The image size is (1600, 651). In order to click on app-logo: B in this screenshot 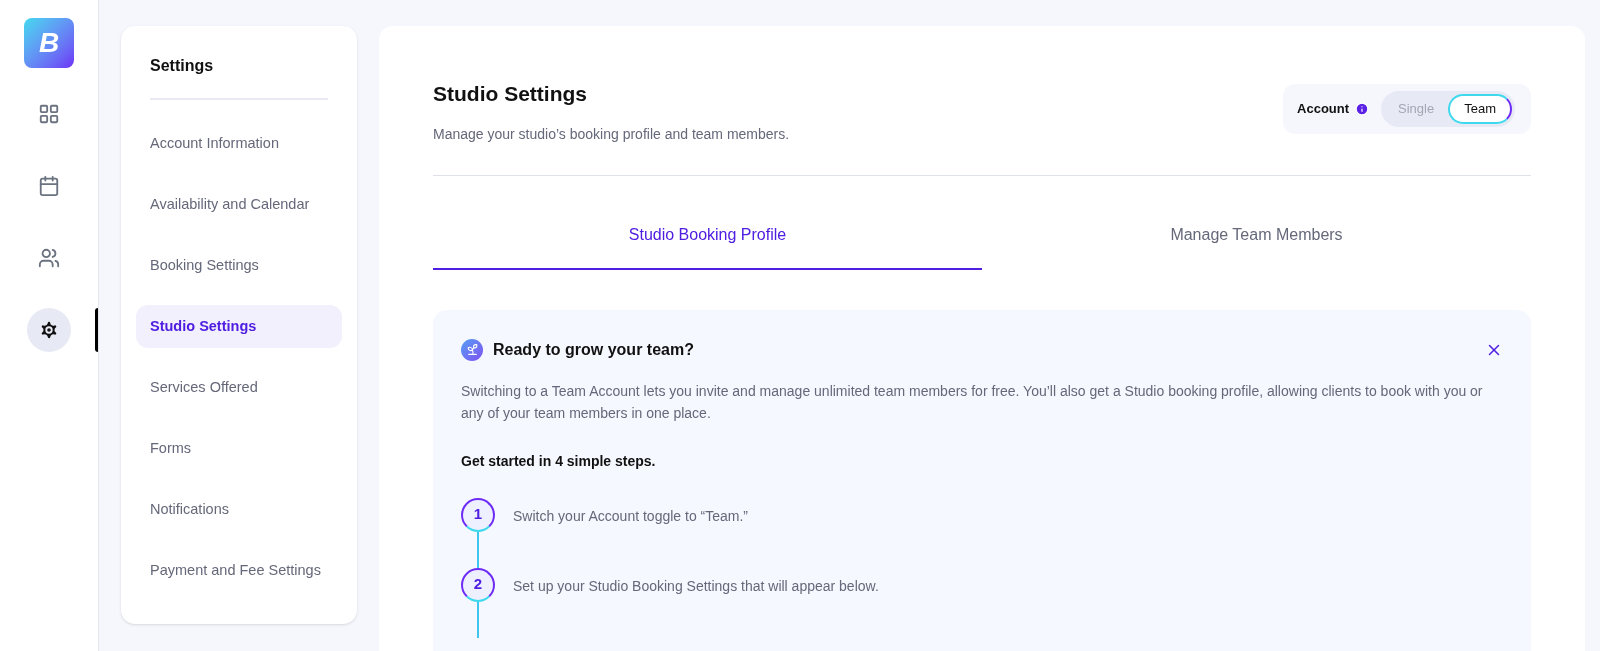, I will do `click(49, 43)`.